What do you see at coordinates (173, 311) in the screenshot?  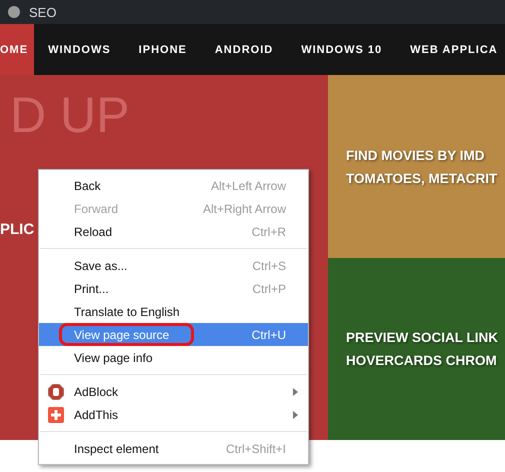 I see `menu-item: Translate to English` at bounding box center [173, 311].